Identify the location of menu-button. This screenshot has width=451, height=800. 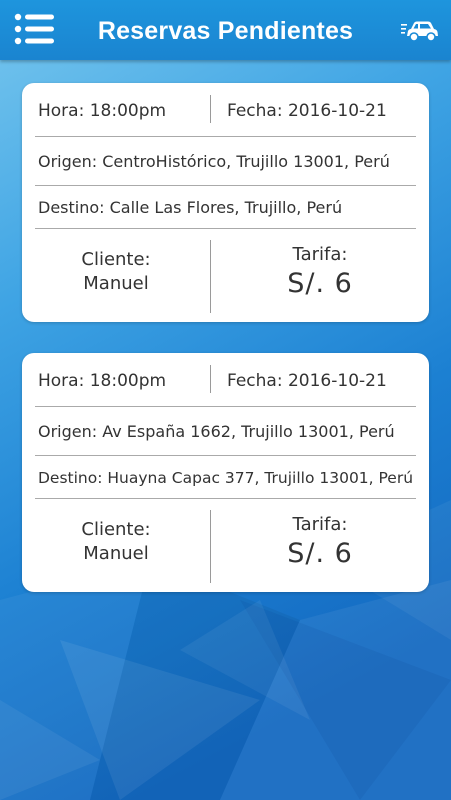
(36, 30).